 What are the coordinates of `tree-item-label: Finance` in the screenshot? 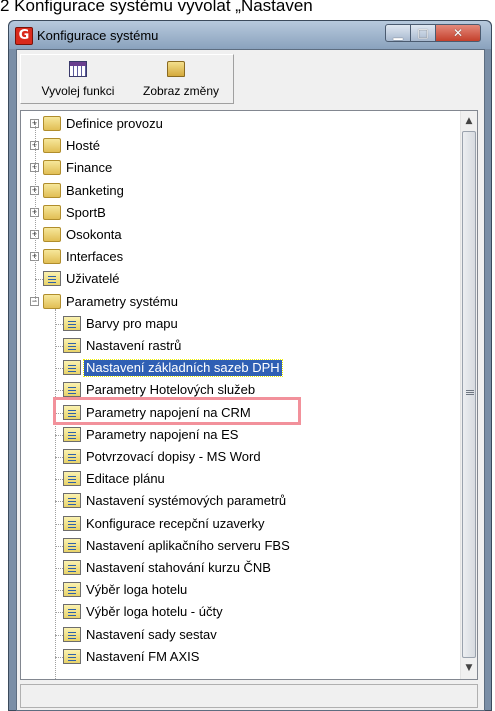 It's located at (89, 167).